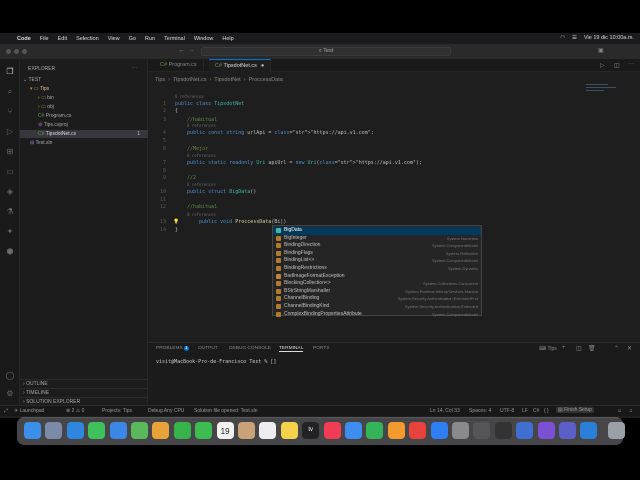  I want to click on tab-tipsdotnet-cs: C# TipsdotNet.cs ●, so click(240, 65).